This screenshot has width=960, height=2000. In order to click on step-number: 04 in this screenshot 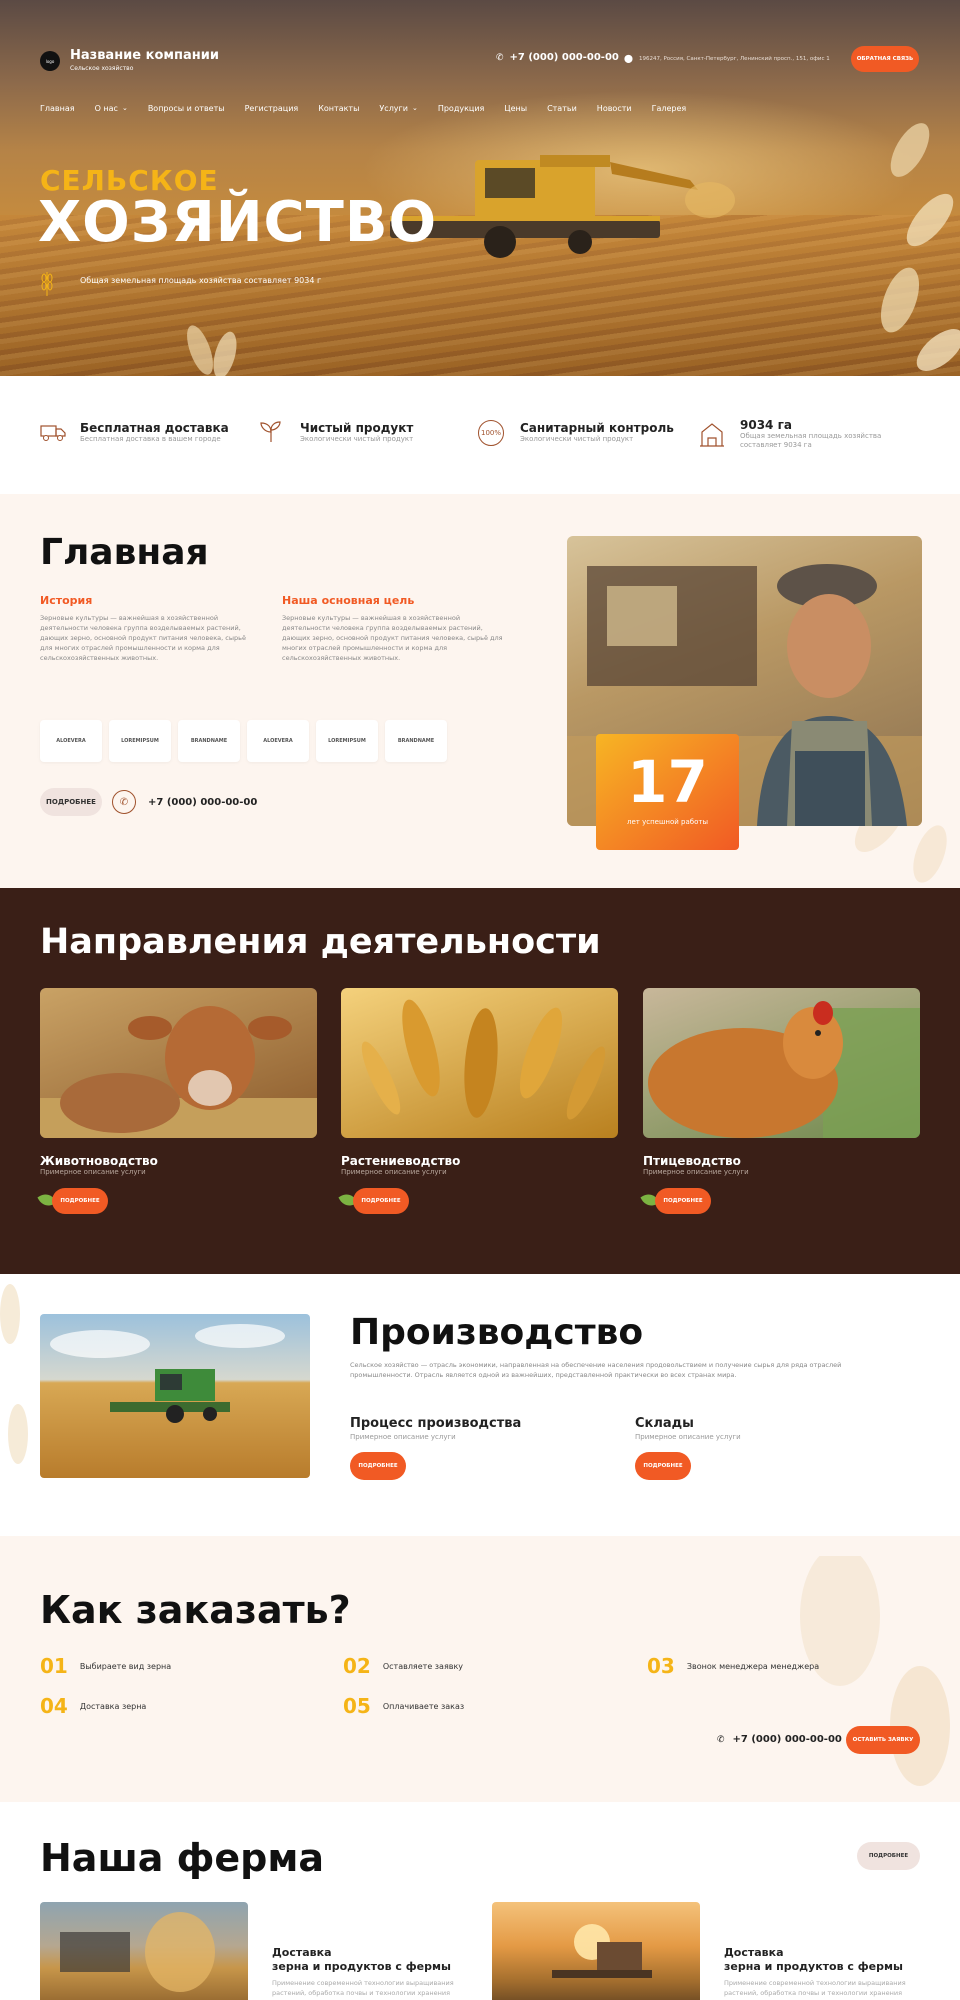, I will do `click(54, 1706)`.